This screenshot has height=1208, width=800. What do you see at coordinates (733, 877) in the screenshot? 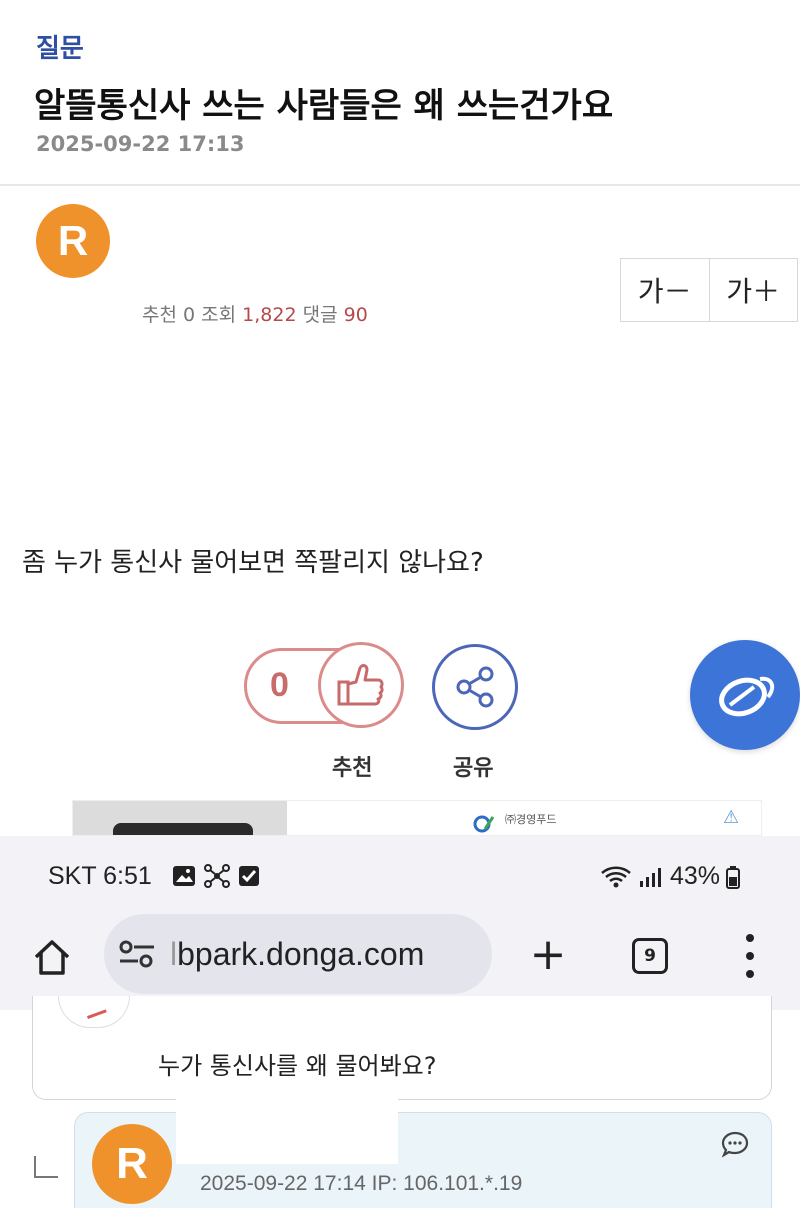
I see `battery-icon` at bounding box center [733, 877].